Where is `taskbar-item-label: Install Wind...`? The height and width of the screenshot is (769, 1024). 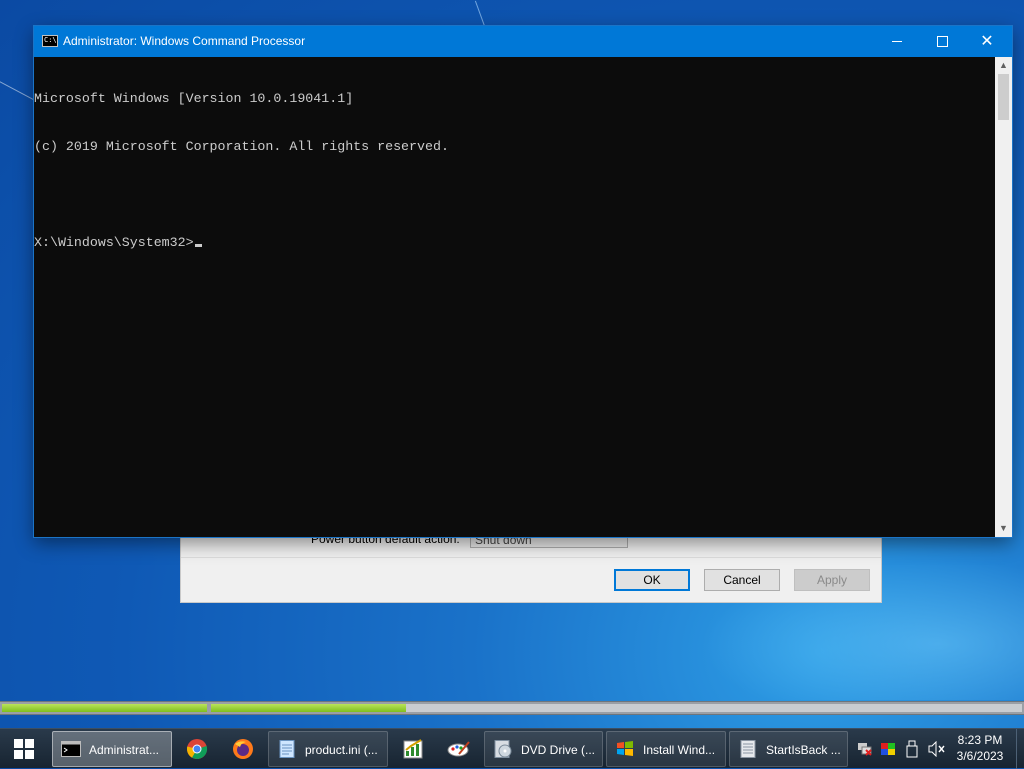
taskbar-item-label: Install Wind... is located at coordinates (679, 750).